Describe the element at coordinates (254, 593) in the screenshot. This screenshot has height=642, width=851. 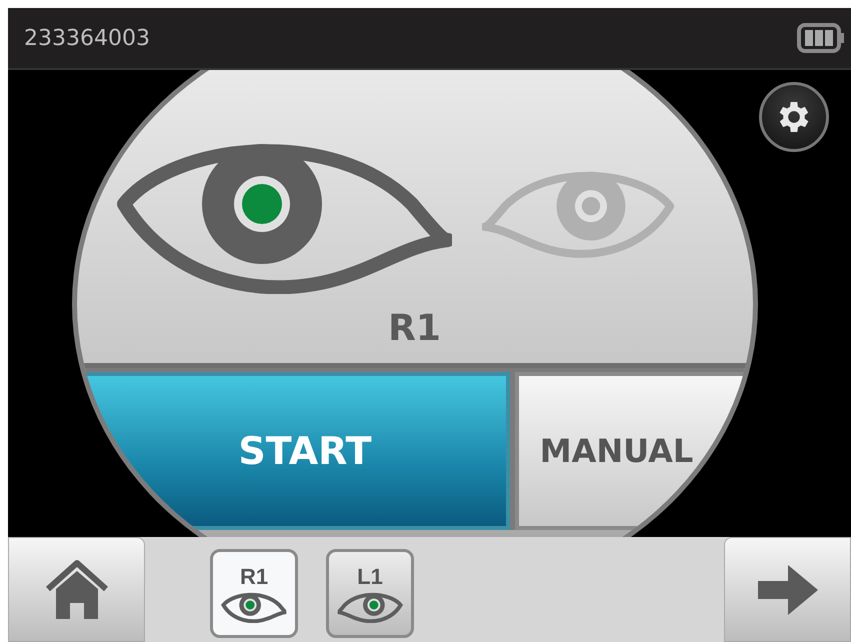
I see `eye-tab: R1` at that location.